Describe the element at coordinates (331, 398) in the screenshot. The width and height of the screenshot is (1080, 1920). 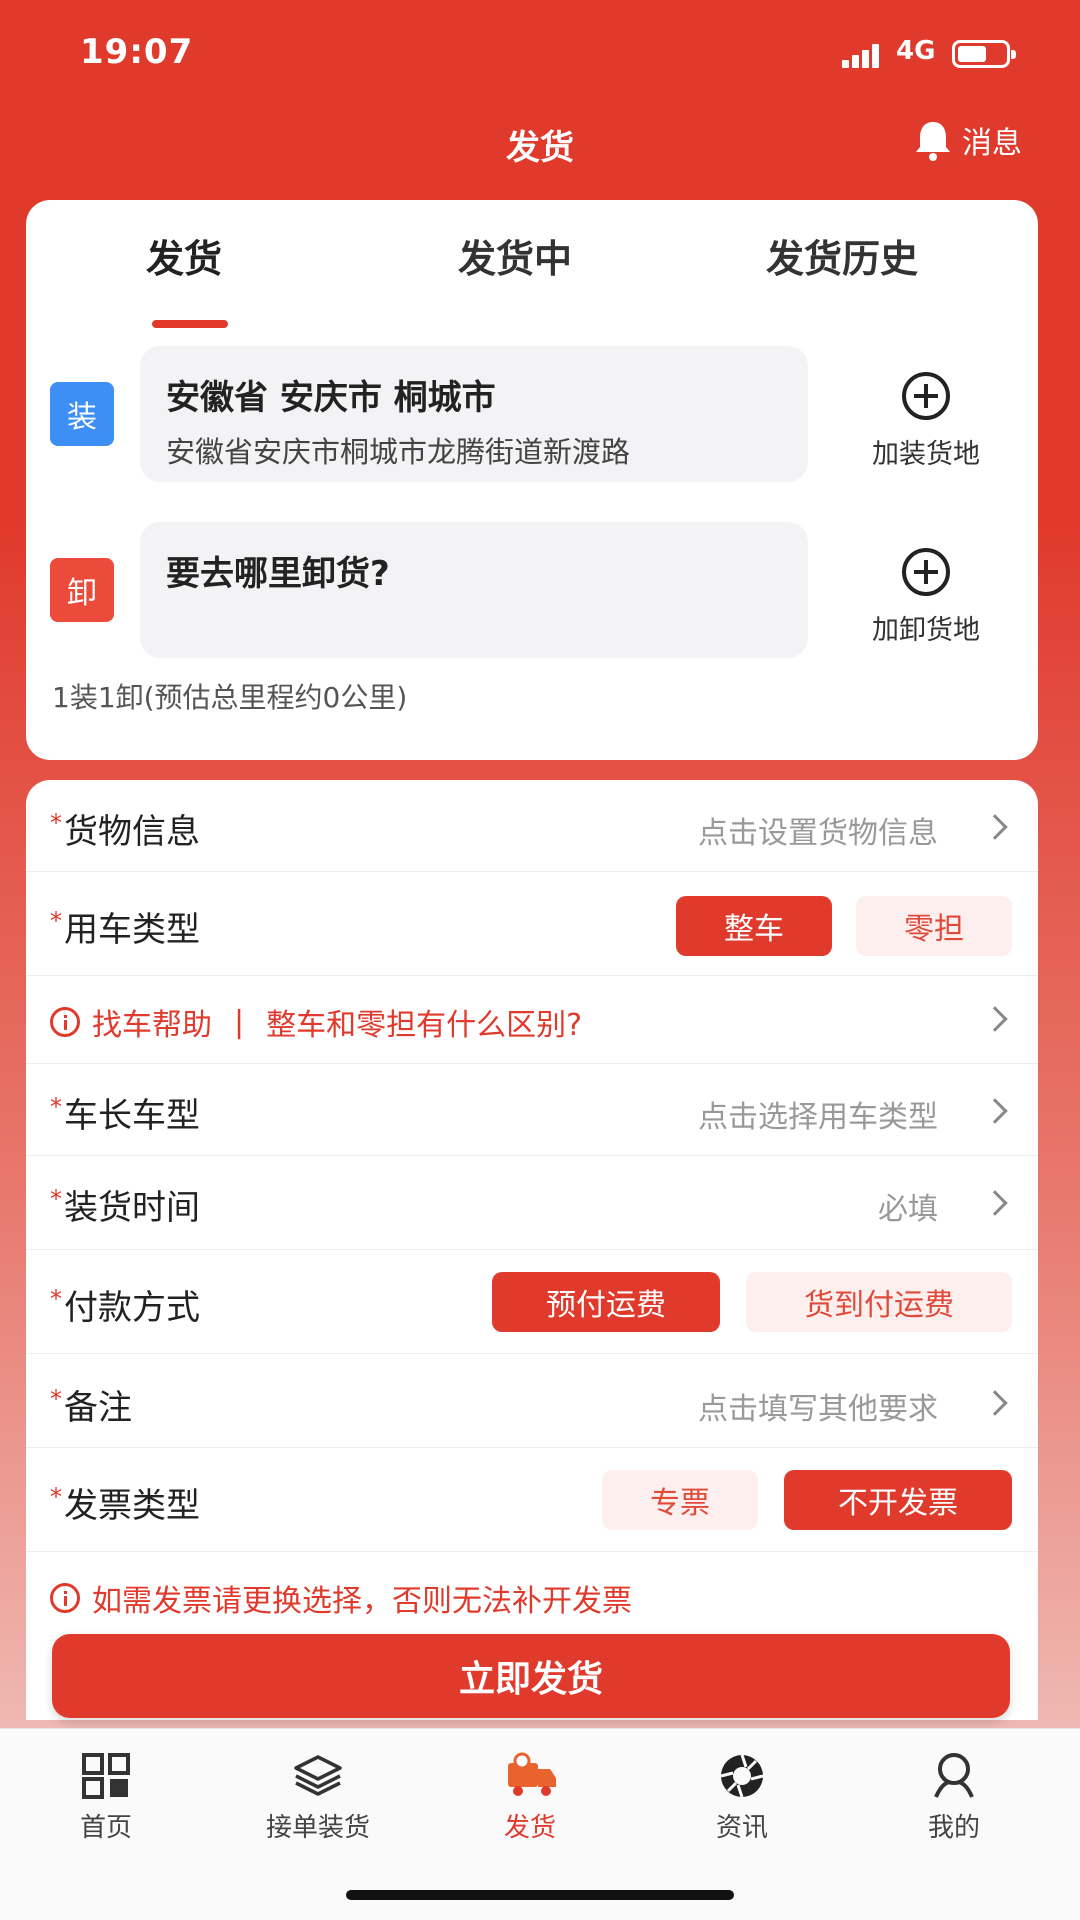
I see `load-address-title: 安徽省 安庆市 桐城市` at that location.